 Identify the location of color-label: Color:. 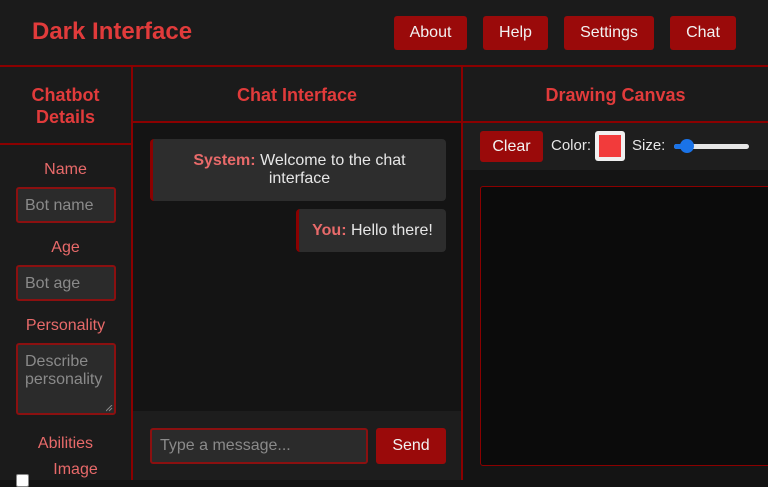
(571, 145).